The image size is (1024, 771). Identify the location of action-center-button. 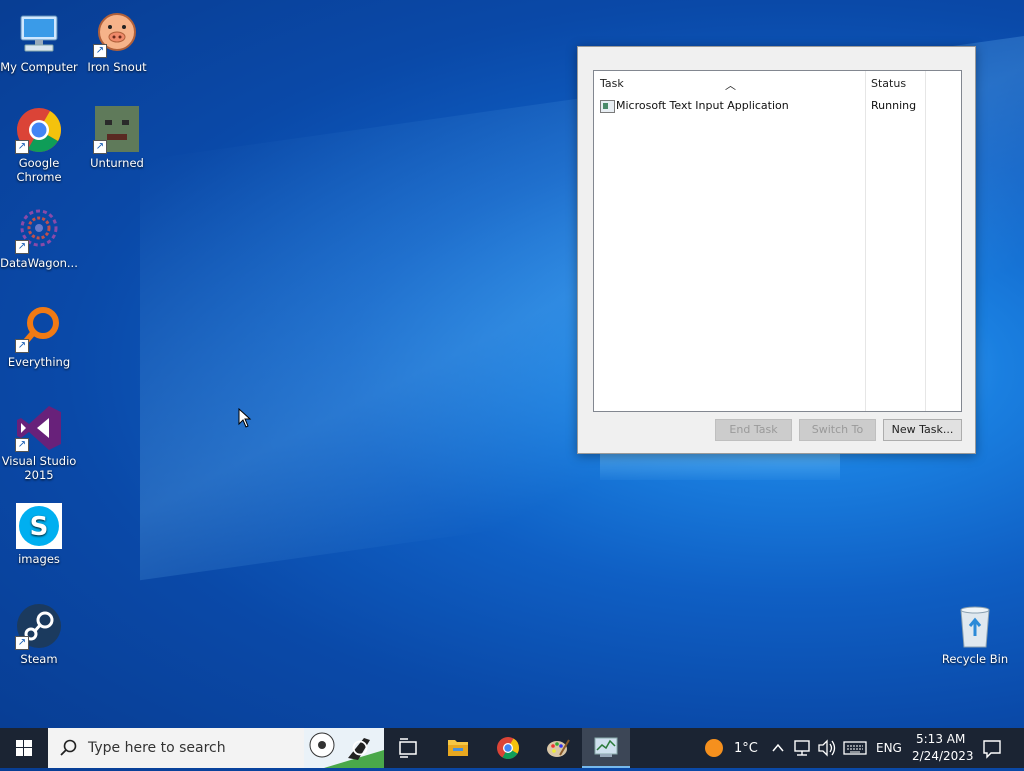
(992, 748).